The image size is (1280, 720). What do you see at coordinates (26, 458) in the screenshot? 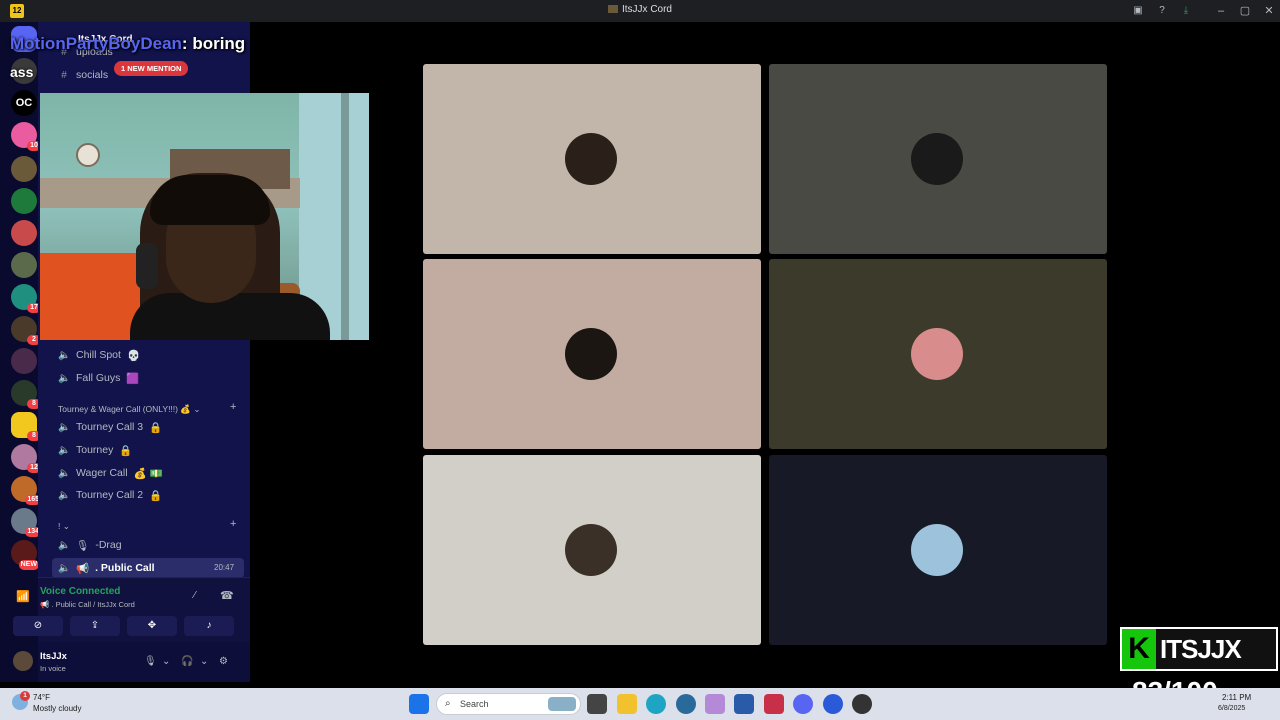
I see `server-icon-12: 12` at bounding box center [26, 458].